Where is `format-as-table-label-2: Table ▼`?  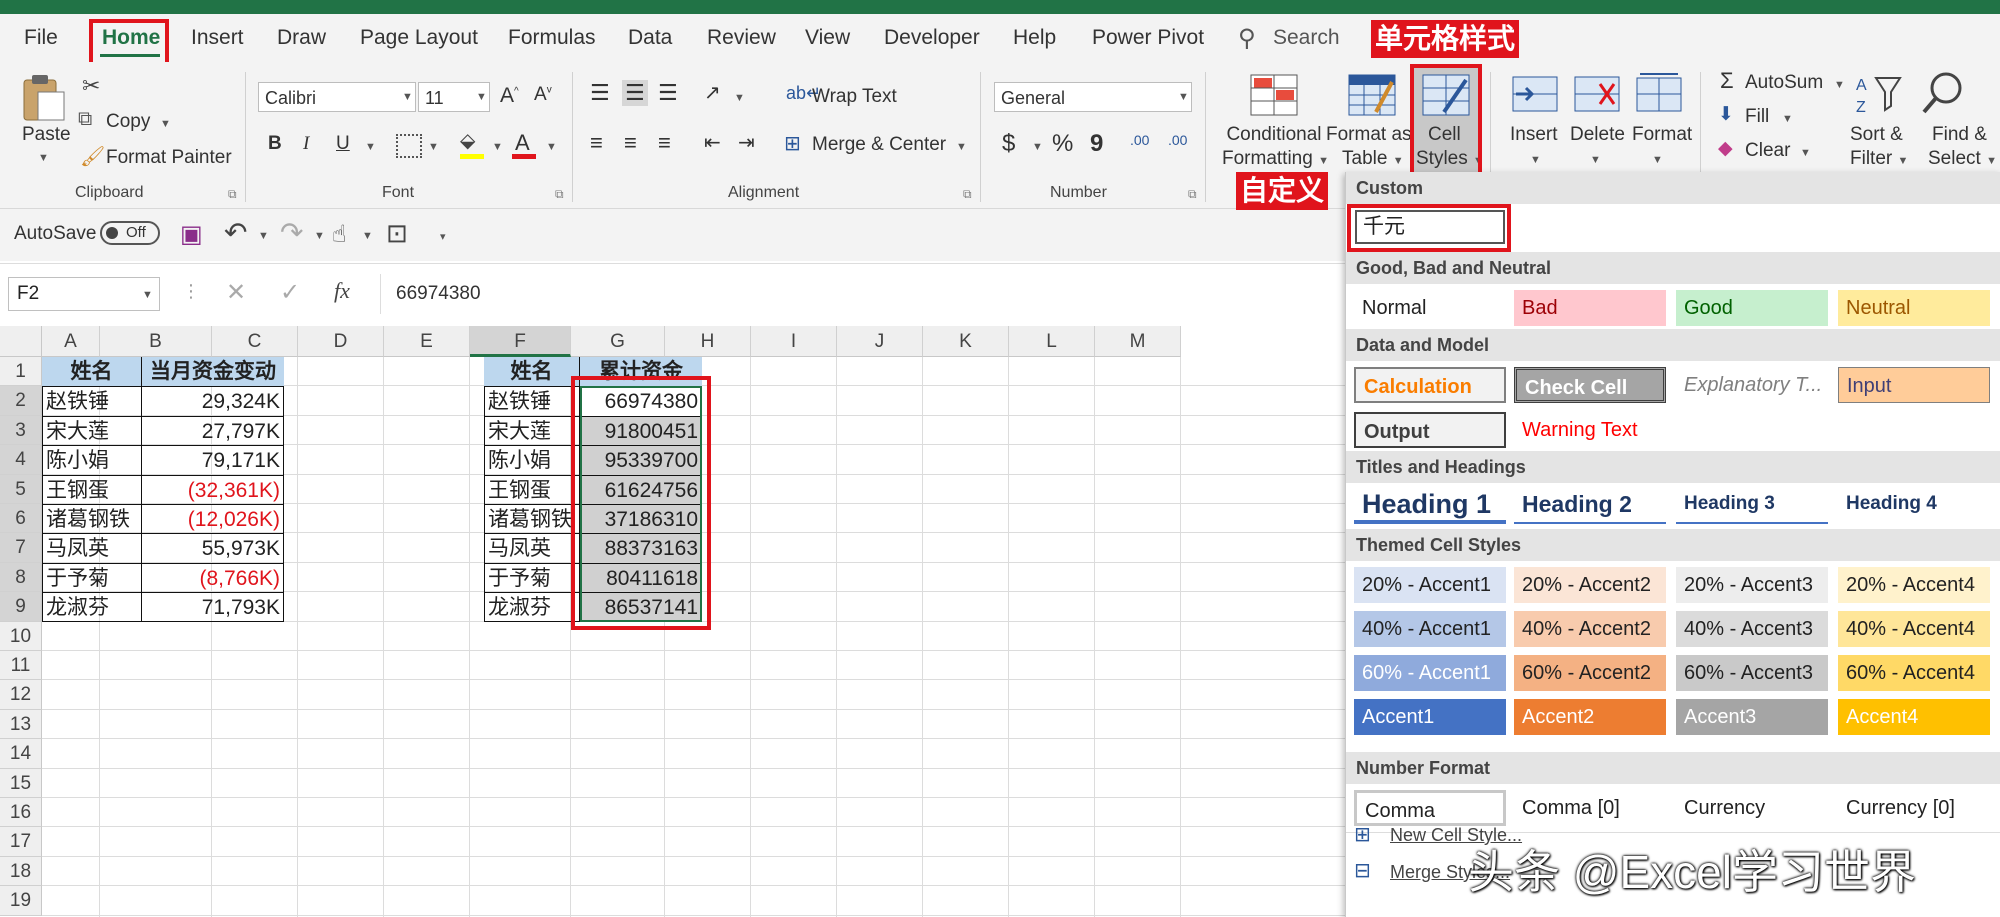 format-as-table-label-2: Table ▼ is located at coordinates (1373, 159).